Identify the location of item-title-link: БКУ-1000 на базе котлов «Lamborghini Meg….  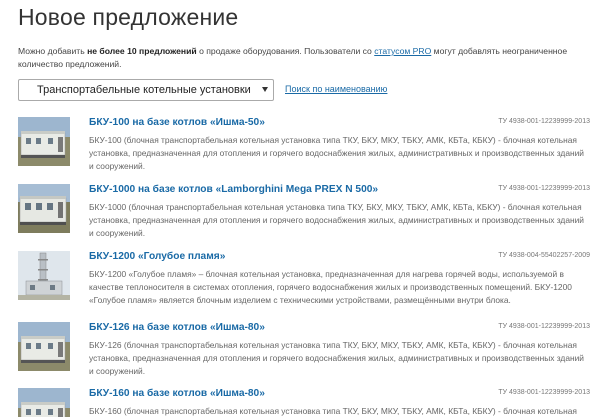
(233, 189).